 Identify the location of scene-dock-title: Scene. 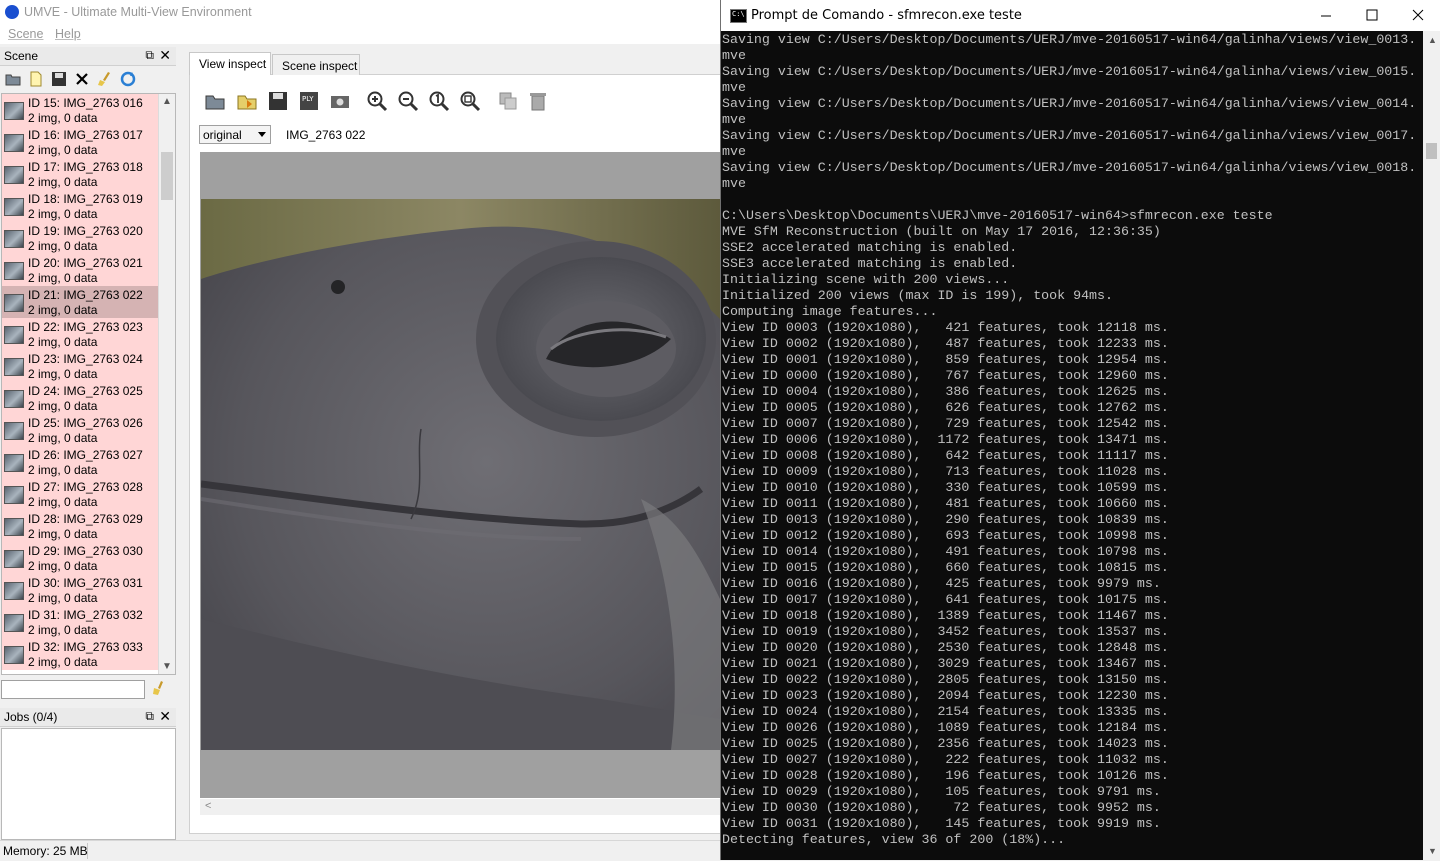
(21, 56).